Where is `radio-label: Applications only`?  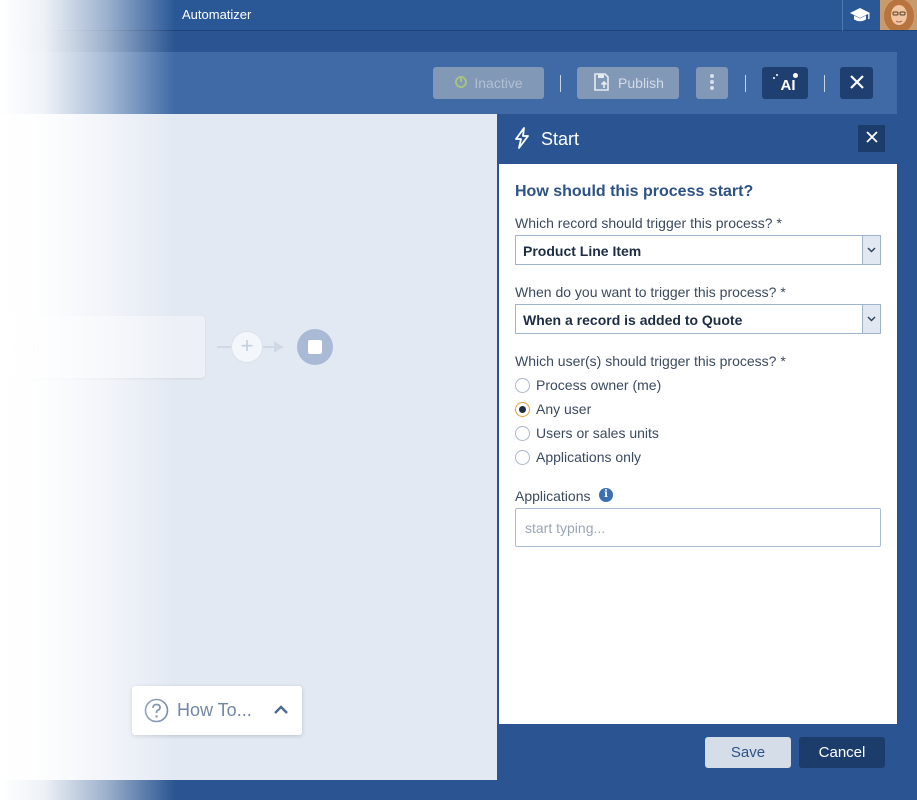
radio-label: Applications only is located at coordinates (589, 457).